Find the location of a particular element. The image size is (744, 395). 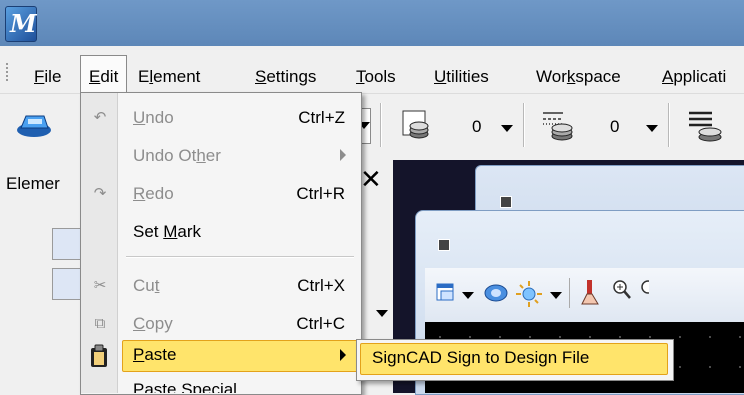

redo-icon: ↷ is located at coordinates (100, 193).